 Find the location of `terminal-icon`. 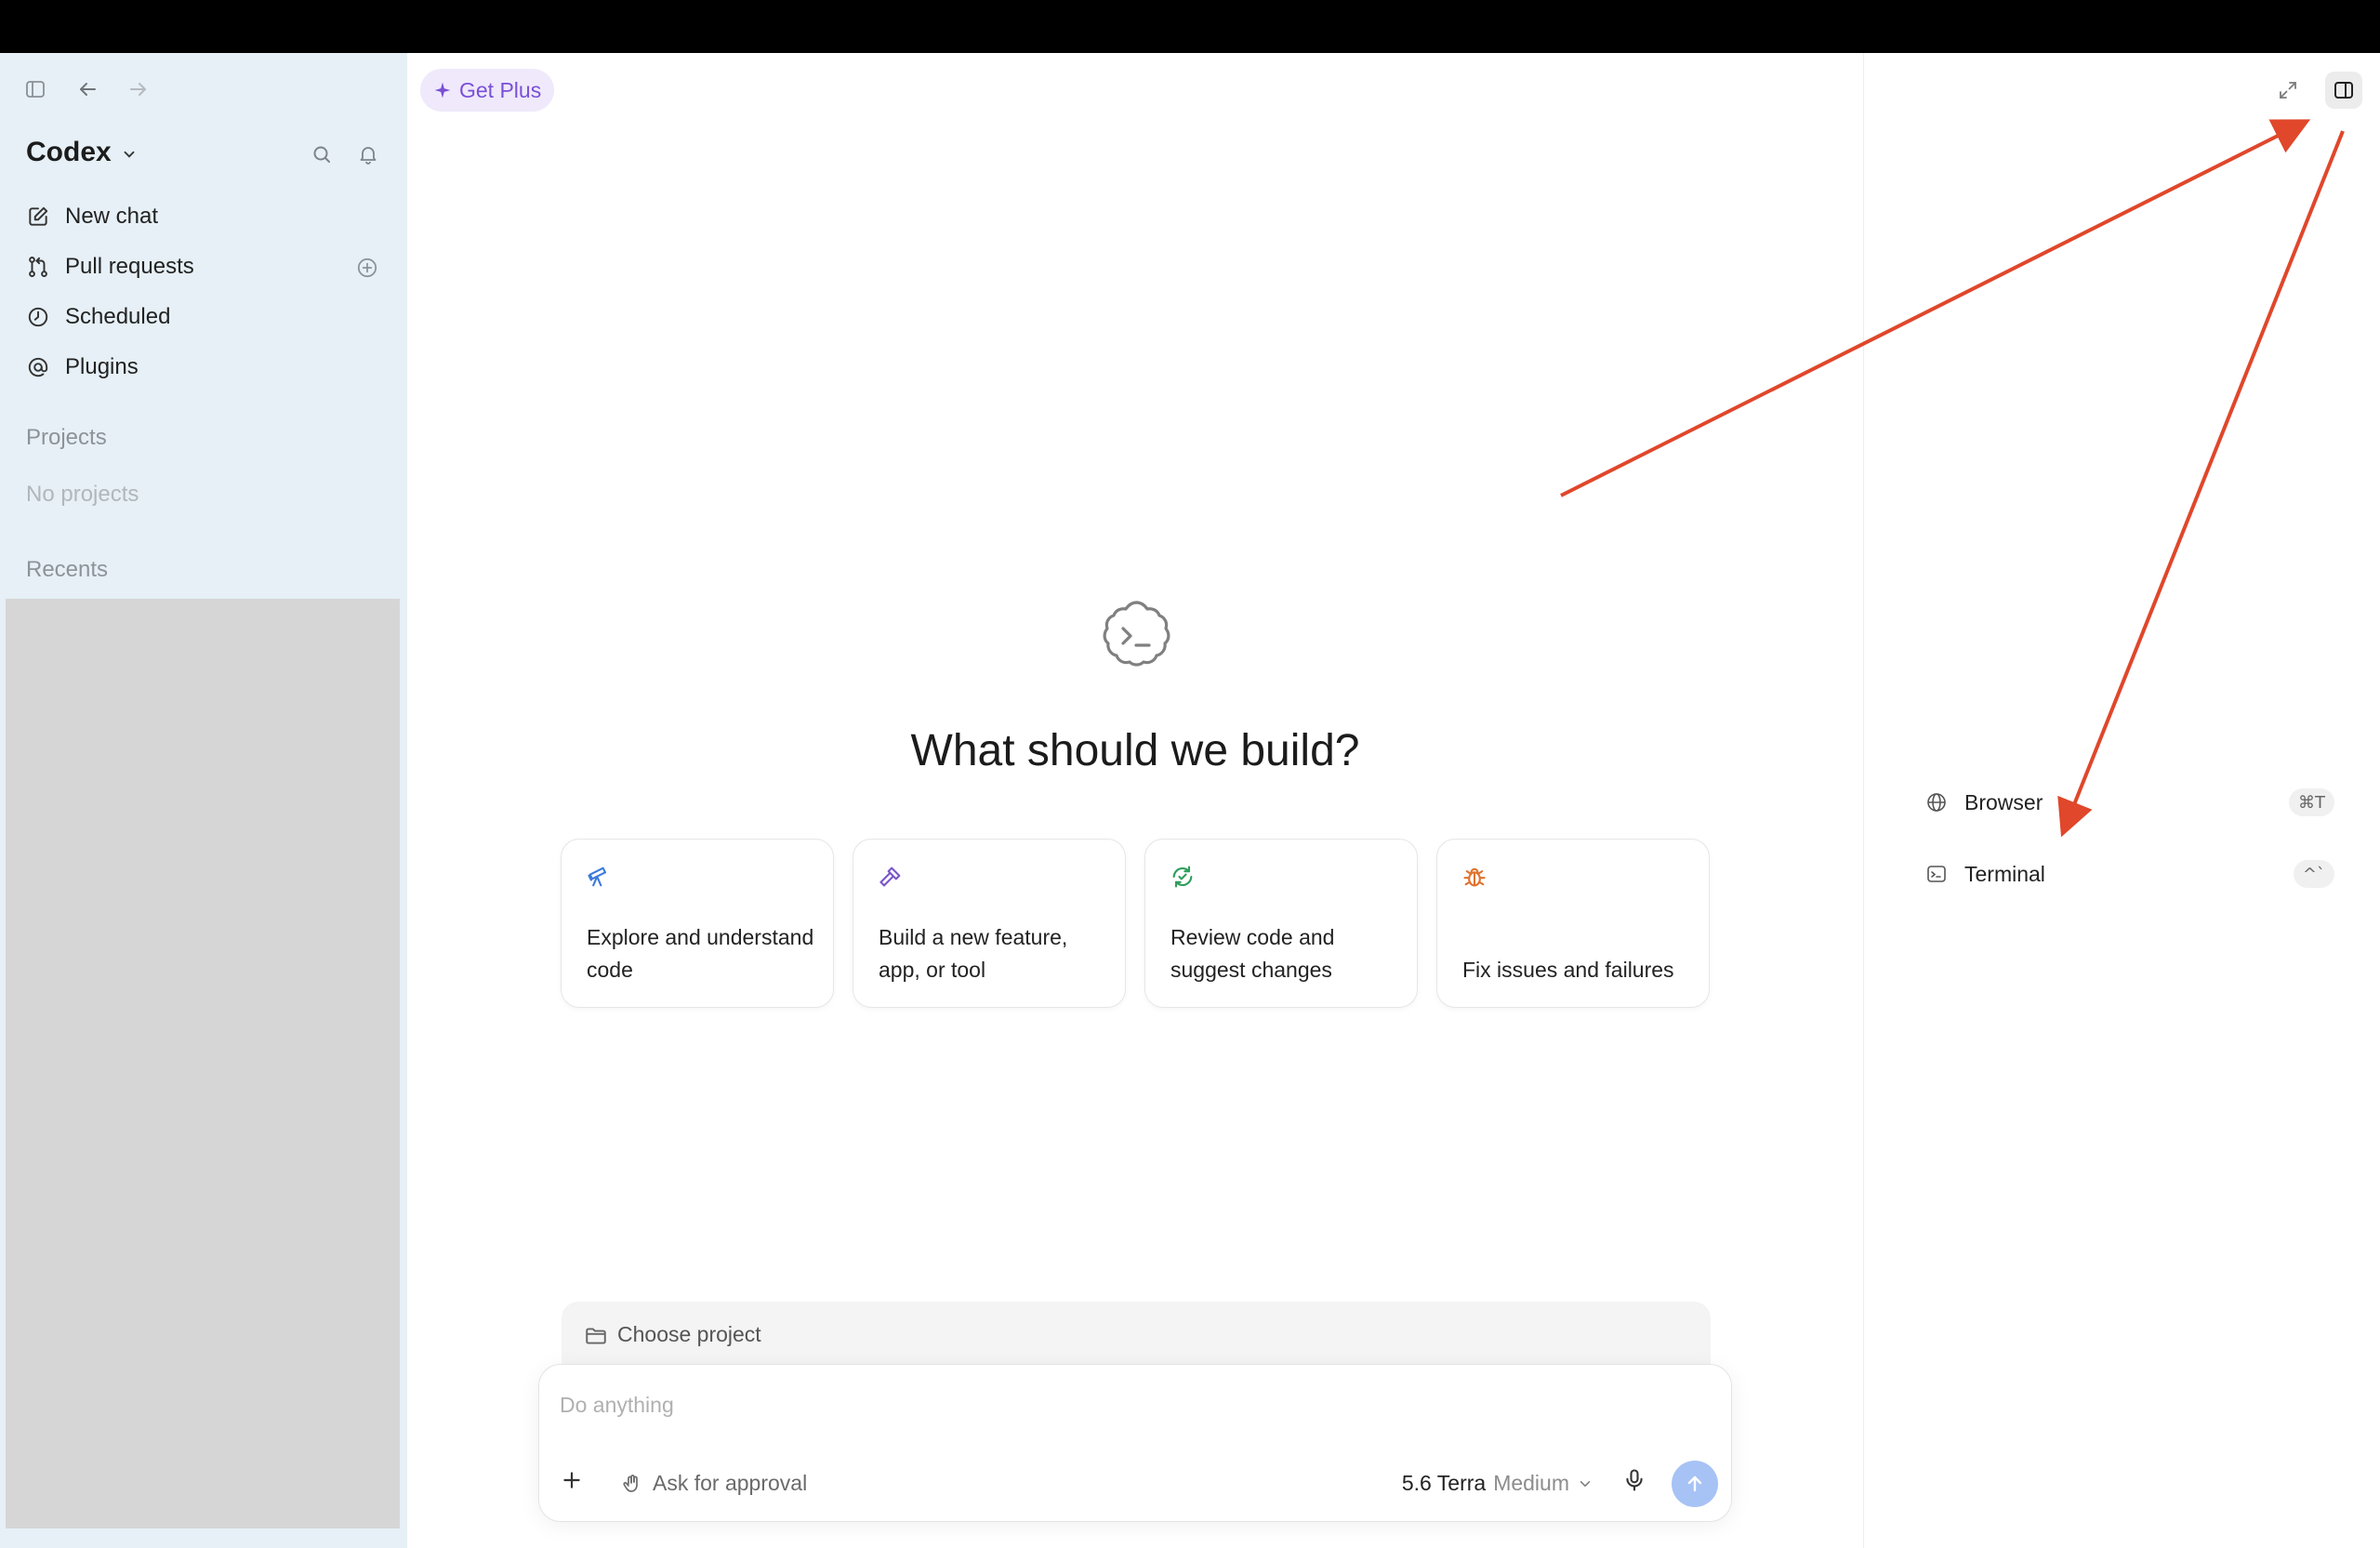

terminal-icon is located at coordinates (1936, 874).